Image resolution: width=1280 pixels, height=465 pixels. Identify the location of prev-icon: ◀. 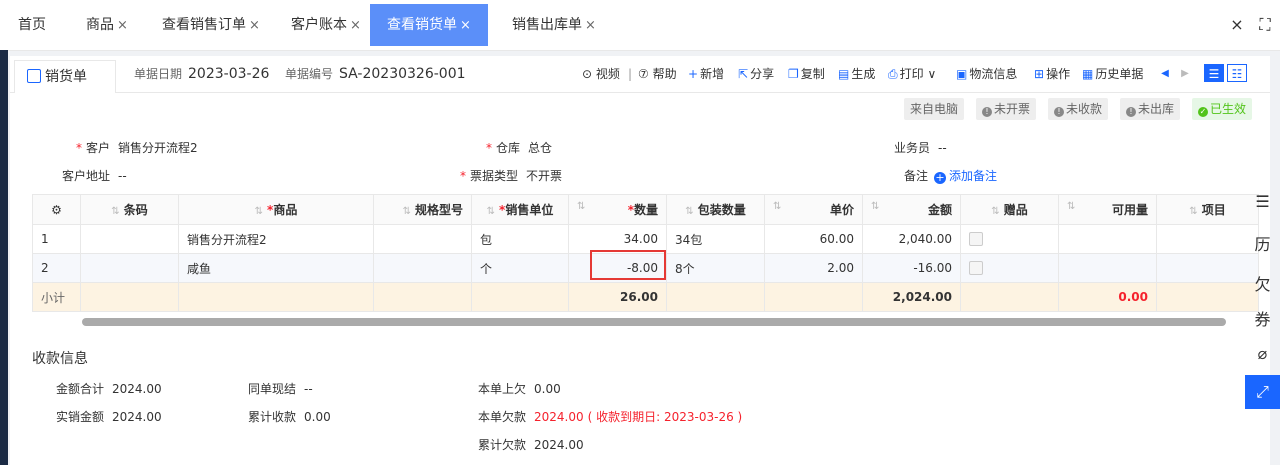
(1165, 74).